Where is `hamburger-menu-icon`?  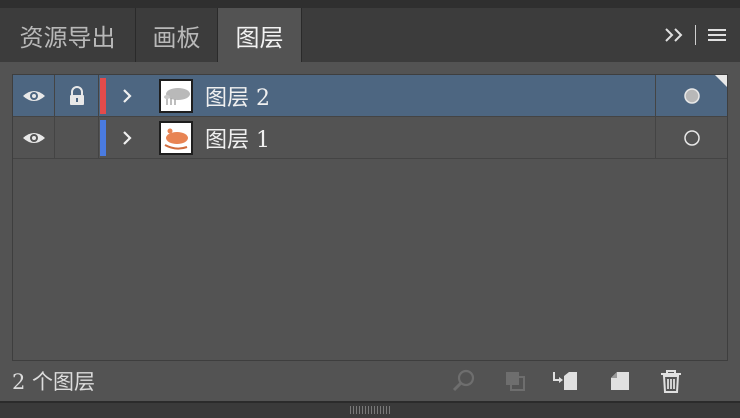
hamburger-menu-icon is located at coordinates (717, 35).